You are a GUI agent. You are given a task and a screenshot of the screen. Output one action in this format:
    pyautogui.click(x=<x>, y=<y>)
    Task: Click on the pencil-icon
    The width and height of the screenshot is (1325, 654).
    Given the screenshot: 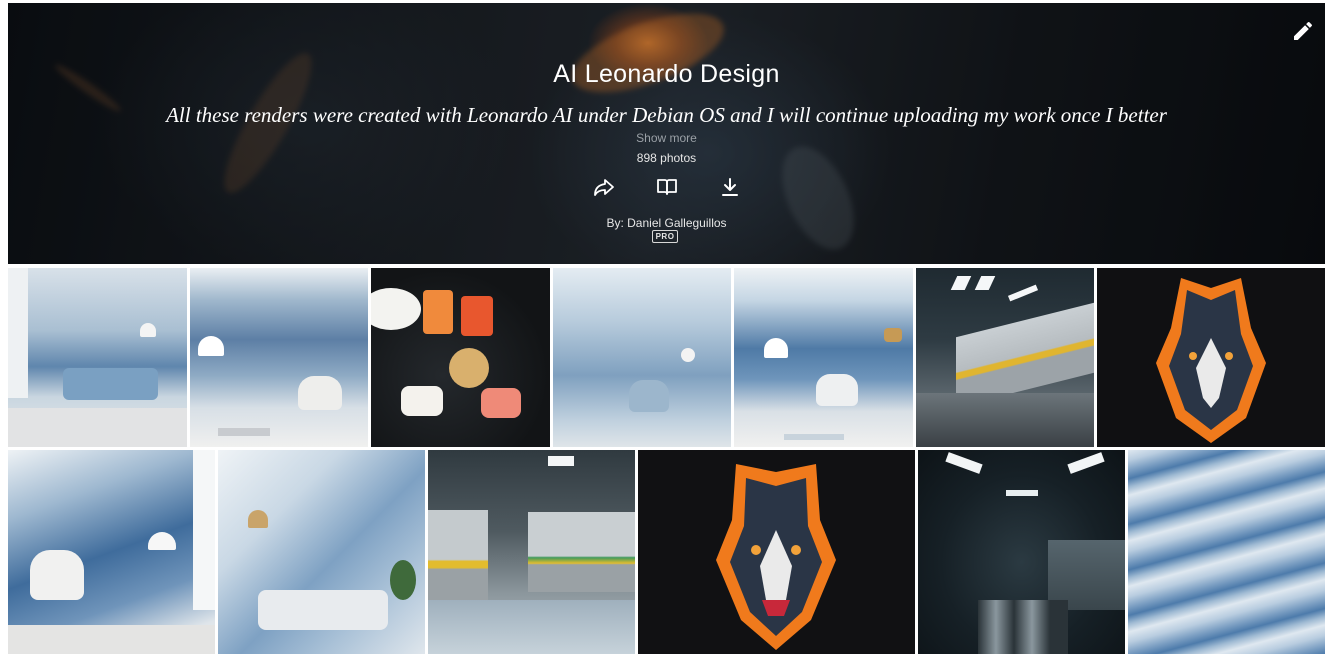 What is the action you would take?
    pyautogui.click(x=1303, y=30)
    